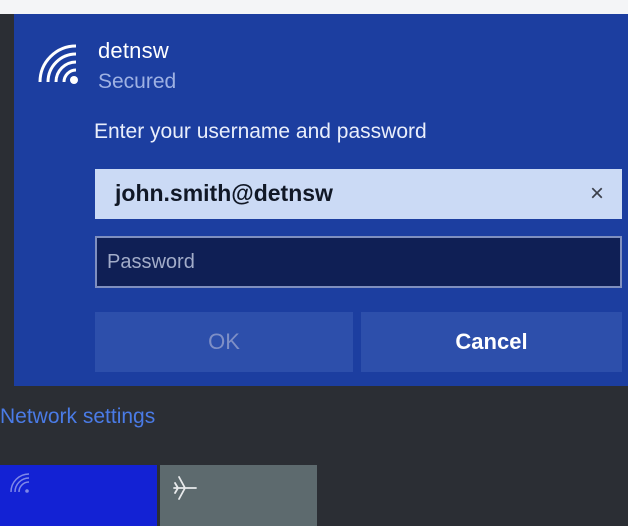 The height and width of the screenshot is (526, 628). Describe the element at coordinates (597, 194) in the screenshot. I see `clear-icon: ×` at that location.